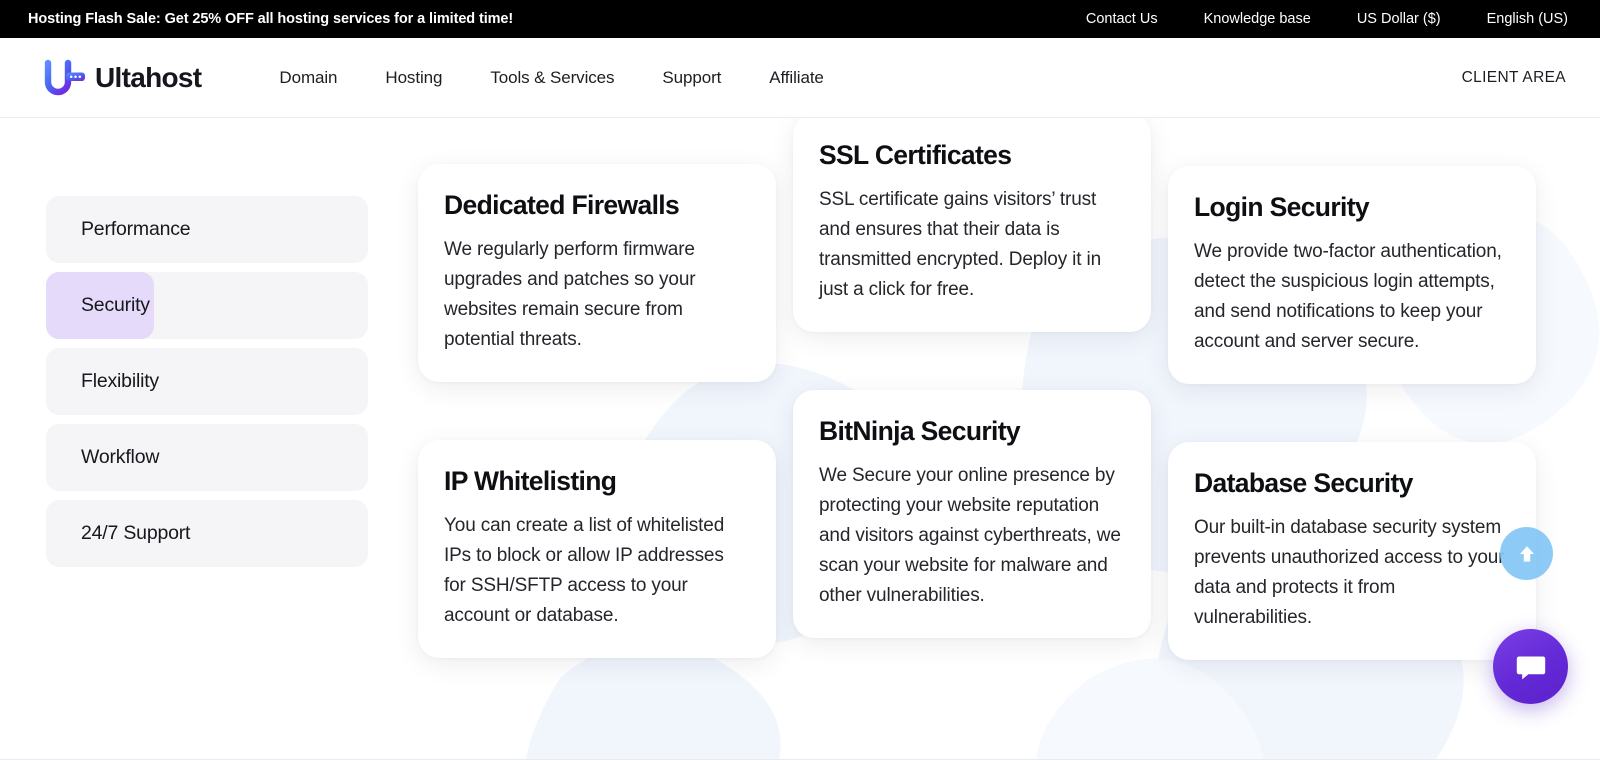 The width and height of the screenshot is (1600, 760). Describe the element at coordinates (796, 78) in the screenshot. I see `nav-item-affiliate: Affiliate` at that location.